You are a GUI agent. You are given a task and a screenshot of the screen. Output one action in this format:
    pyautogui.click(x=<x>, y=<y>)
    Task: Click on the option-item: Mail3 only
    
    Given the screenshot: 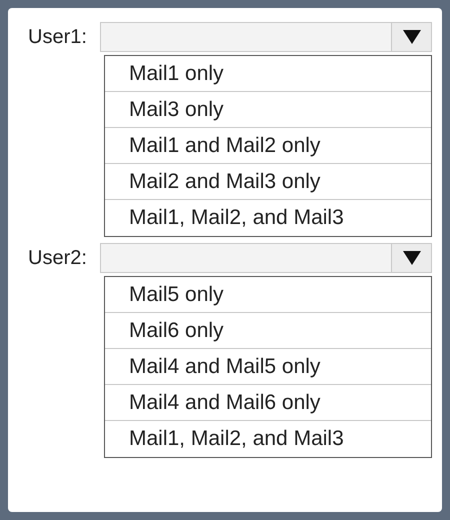 What is the action you would take?
    pyautogui.click(x=268, y=110)
    